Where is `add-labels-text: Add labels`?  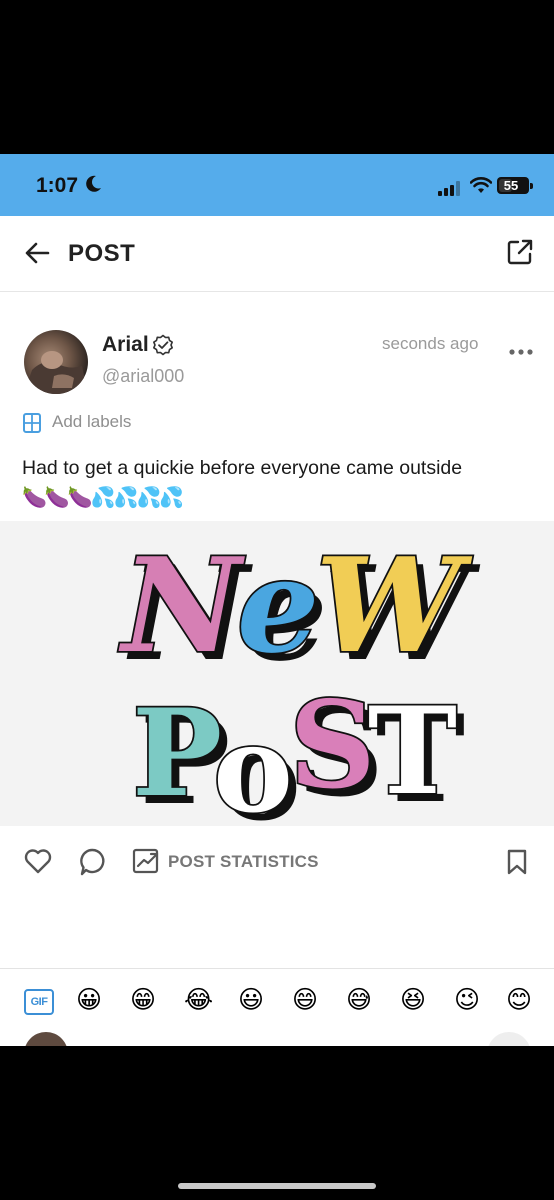
add-labels-text: Add labels is located at coordinates (92, 421).